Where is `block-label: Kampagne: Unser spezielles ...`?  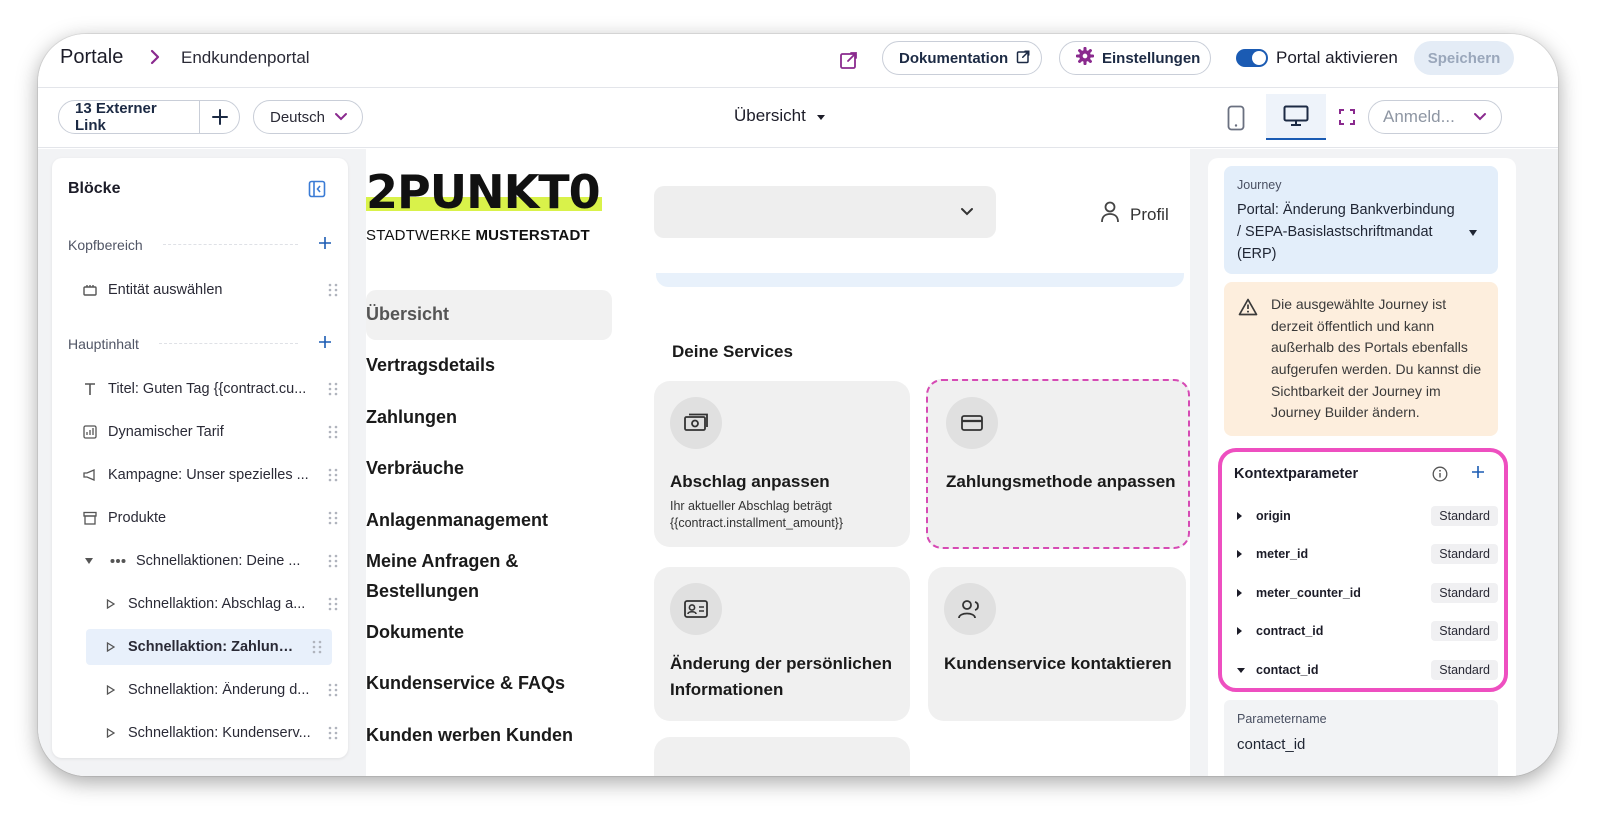
block-label: Kampagne: Unser spezielles ... is located at coordinates (208, 475).